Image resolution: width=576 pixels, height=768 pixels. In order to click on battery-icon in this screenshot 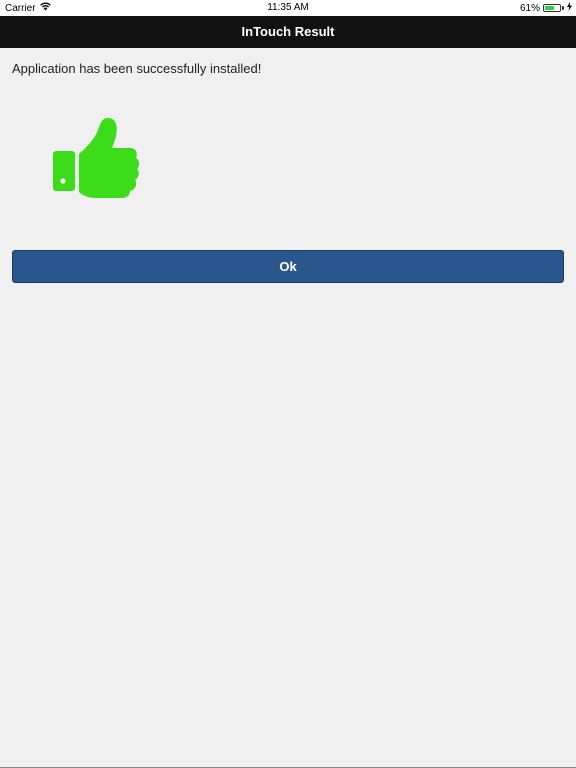, I will do `click(552, 8)`.